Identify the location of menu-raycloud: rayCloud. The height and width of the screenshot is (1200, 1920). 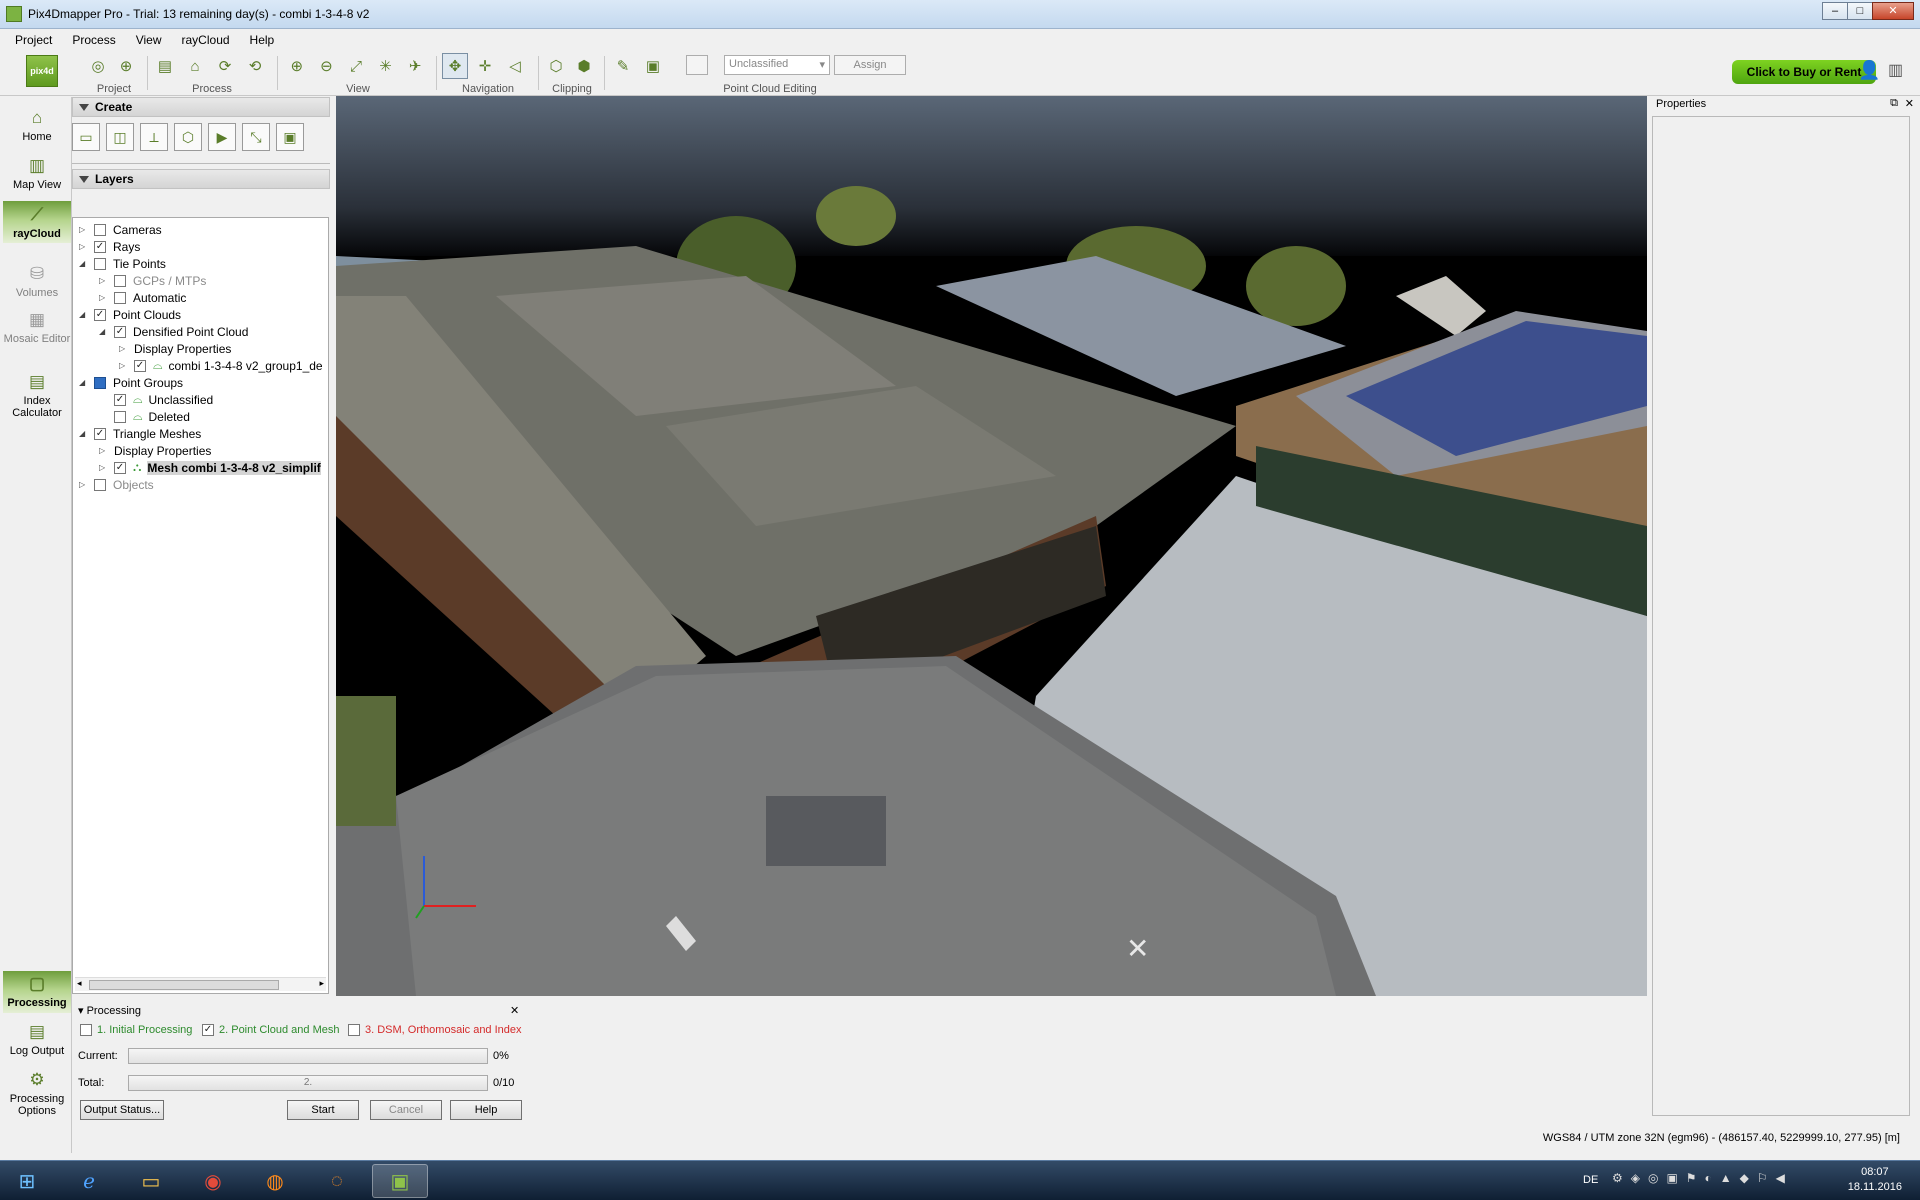
(206, 40).